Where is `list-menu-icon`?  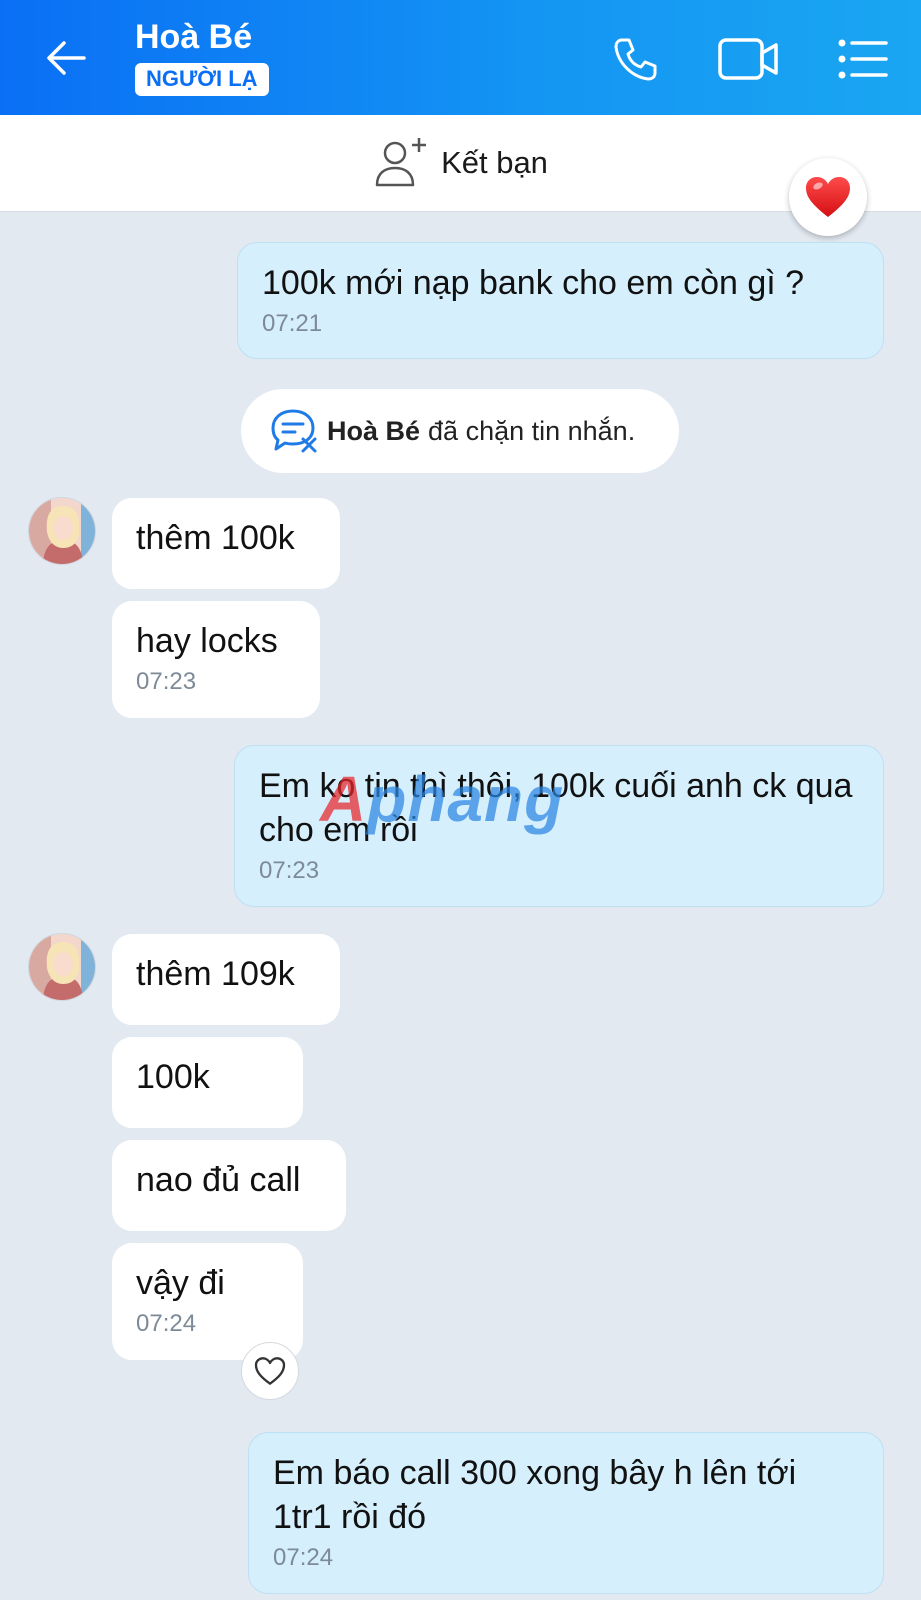 list-menu-icon is located at coordinates (863, 59).